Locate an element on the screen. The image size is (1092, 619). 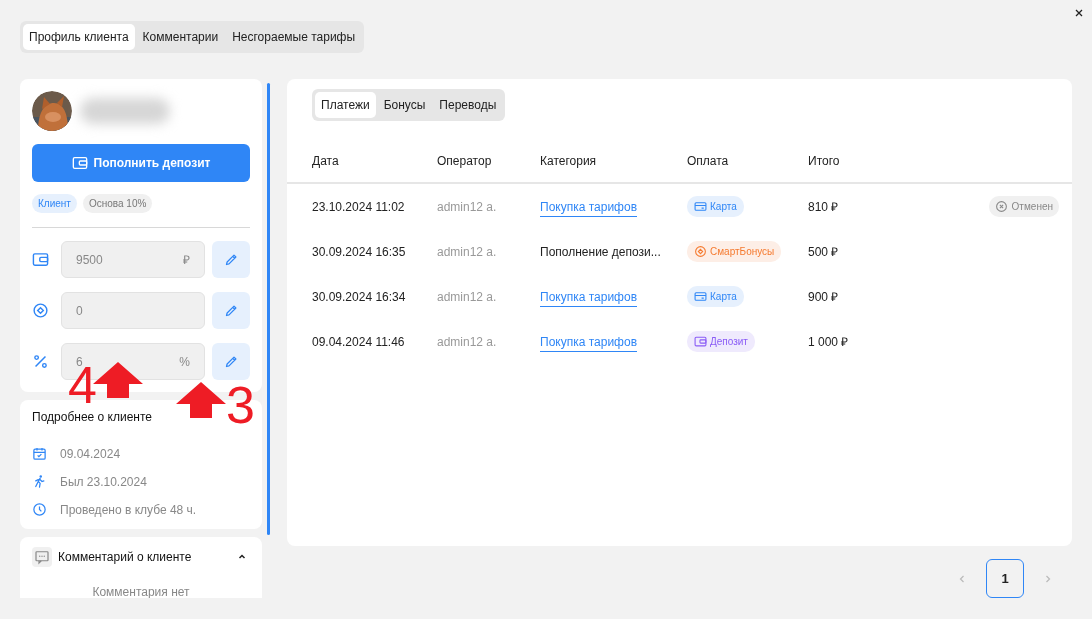
column-header: Итого is located at coordinates (824, 160).